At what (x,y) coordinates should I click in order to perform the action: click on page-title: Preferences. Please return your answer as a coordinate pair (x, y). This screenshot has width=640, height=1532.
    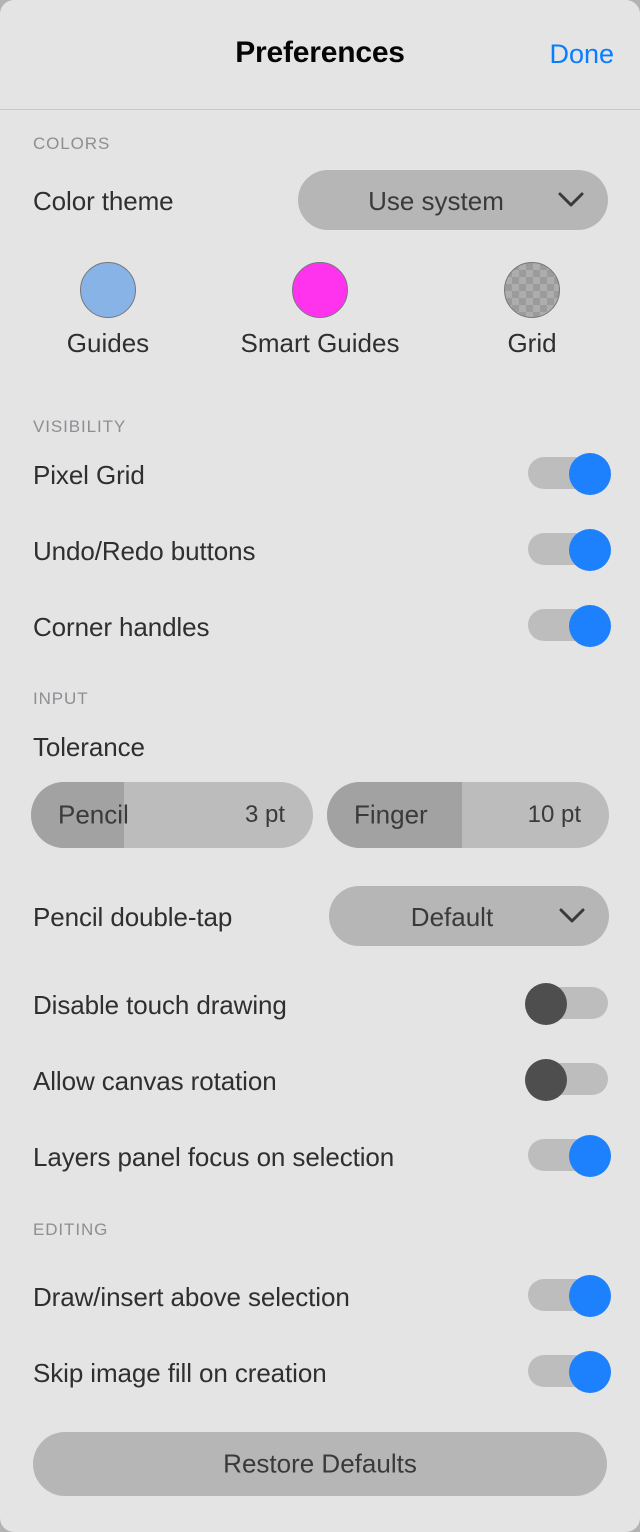
    Looking at the image, I should click on (320, 52).